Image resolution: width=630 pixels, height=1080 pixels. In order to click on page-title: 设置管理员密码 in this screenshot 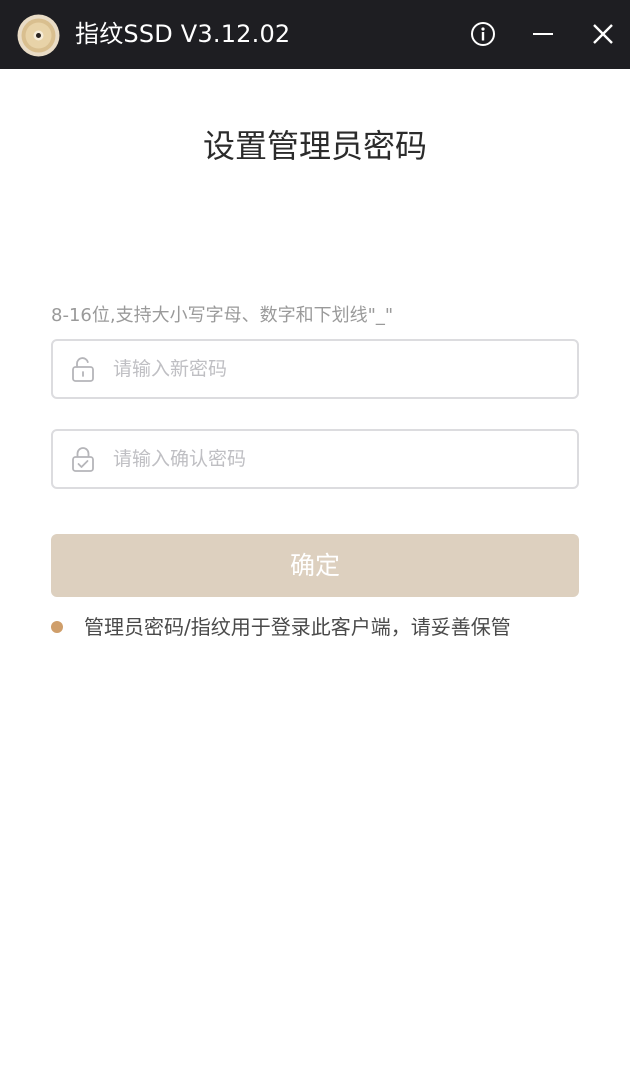, I will do `click(314, 146)`.